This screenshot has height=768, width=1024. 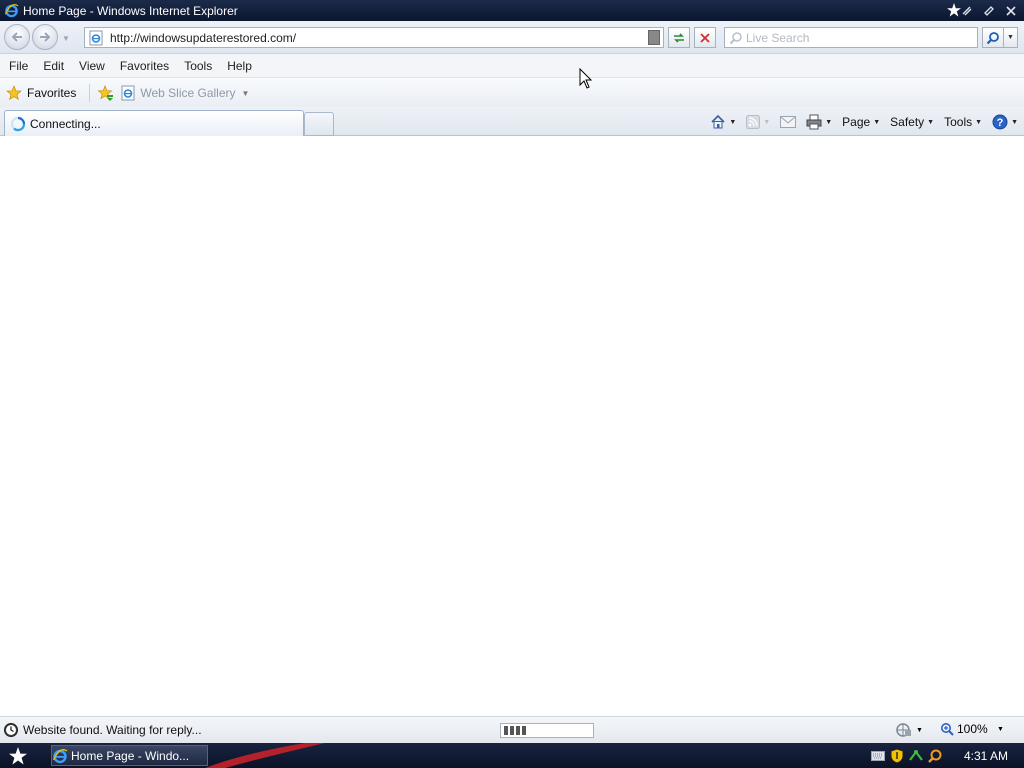 I want to click on menu-favorites: Favorites, so click(x=143, y=66).